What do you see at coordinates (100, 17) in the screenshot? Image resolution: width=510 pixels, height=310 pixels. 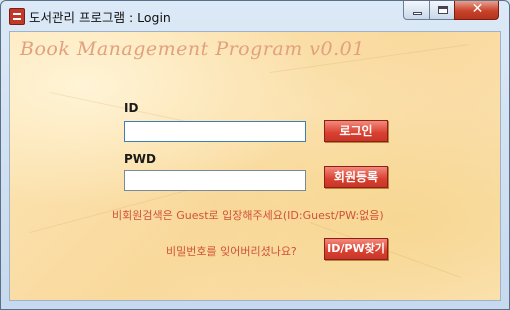 I see `window-title: 도서관리 프로그램 : Login` at bounding box center [100, 17].